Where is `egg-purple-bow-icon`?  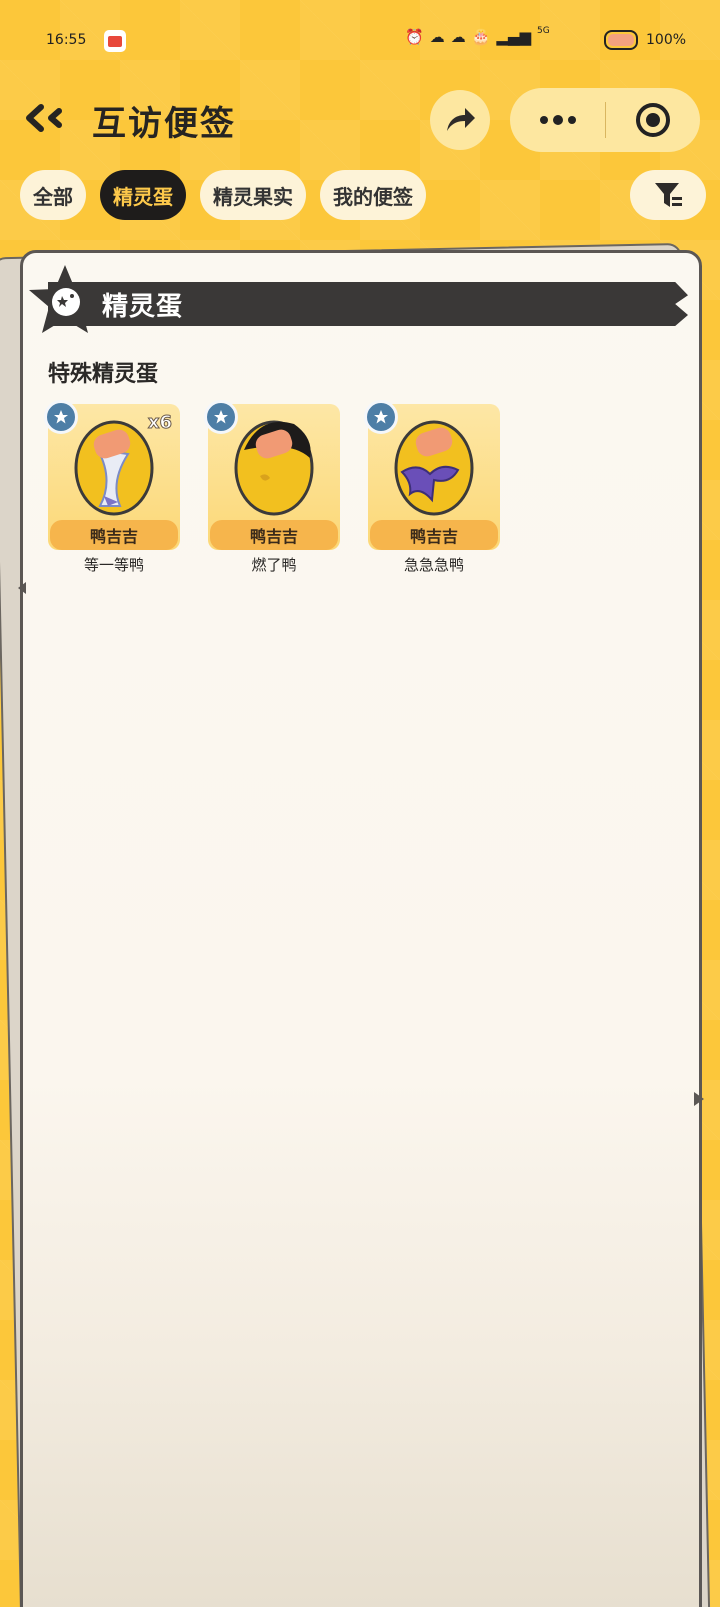
egg-purple-bow-icon is located at coordinates (434, 468).